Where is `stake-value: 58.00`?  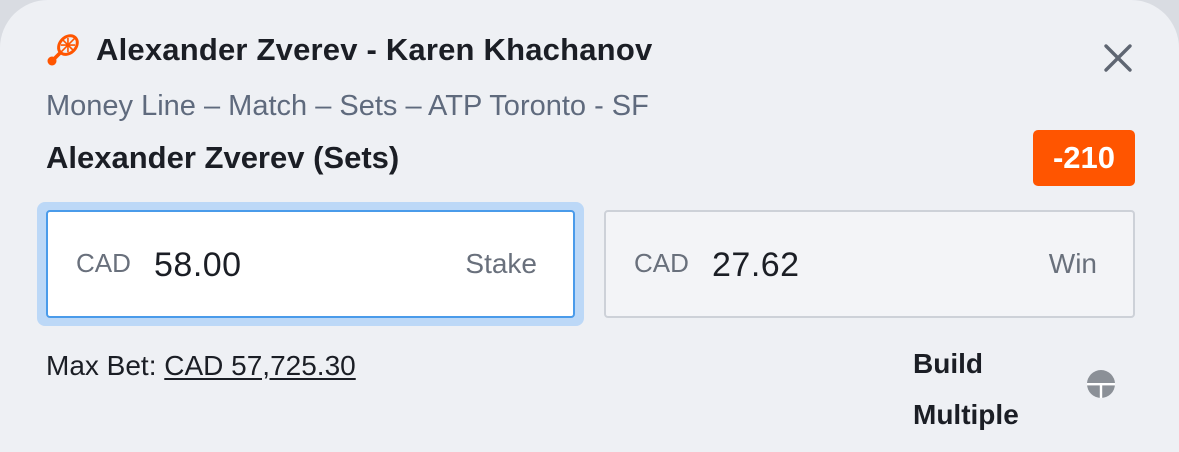
stake-value: 58.00 is located at coordinates (198, 265).